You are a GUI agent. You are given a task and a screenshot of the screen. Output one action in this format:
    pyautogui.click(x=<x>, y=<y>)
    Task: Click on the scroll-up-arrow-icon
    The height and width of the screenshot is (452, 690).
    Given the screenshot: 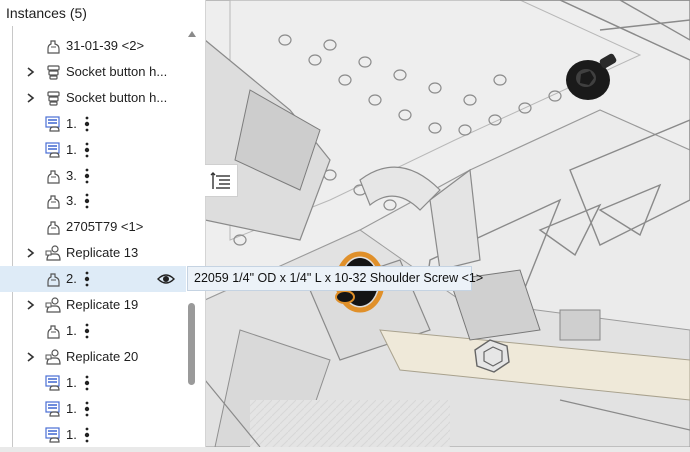 What is the action you would take?
    pyautogui.click(x=192, y=34)
    